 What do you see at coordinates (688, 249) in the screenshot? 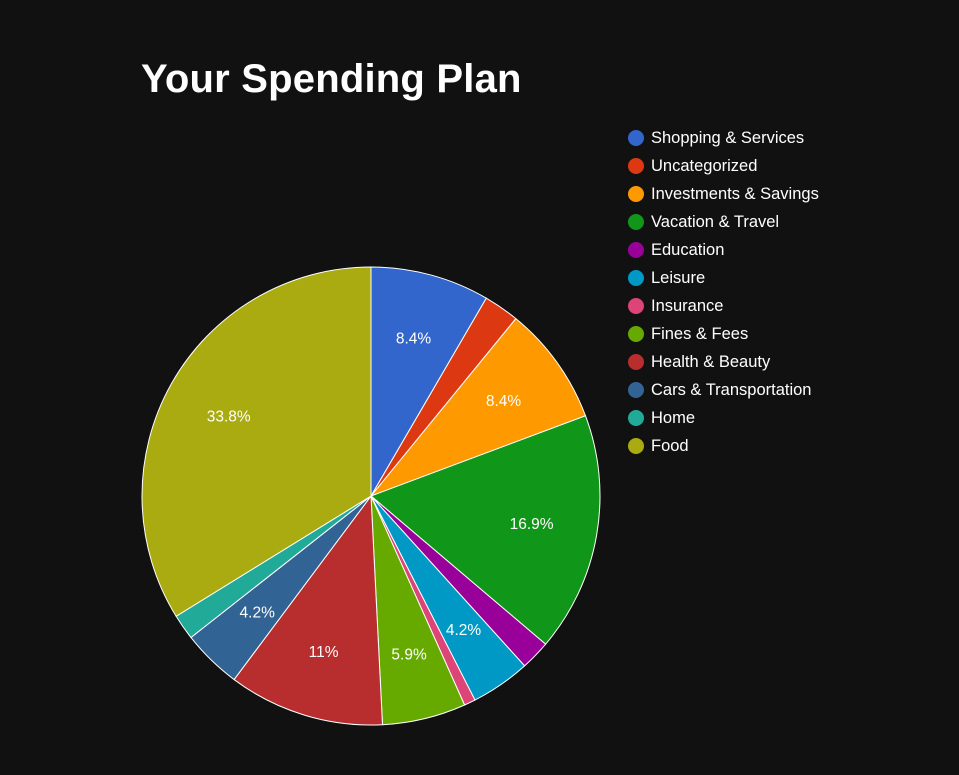
I see `legend-label: Education` at bounding box center [688, 249].